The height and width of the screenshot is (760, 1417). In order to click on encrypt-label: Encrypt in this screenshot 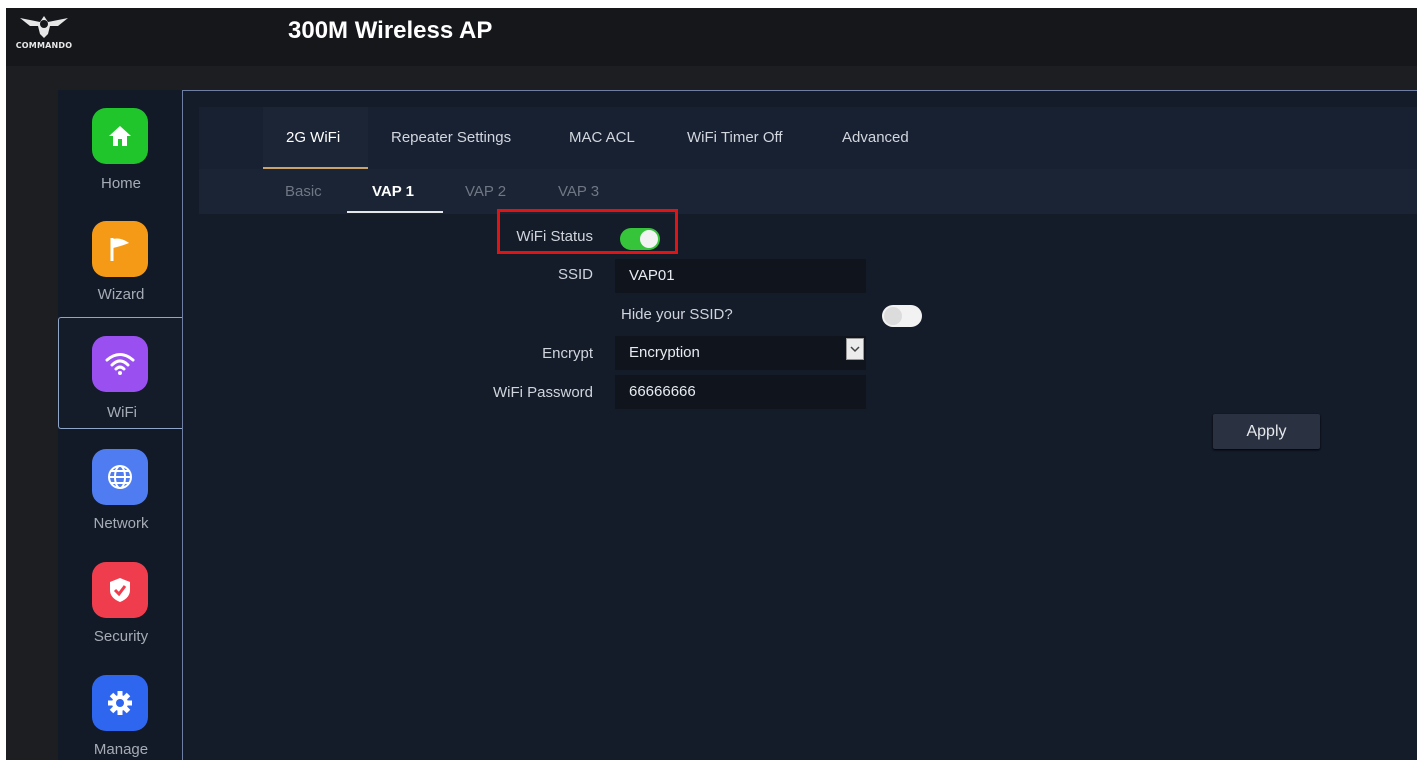, I will do `click(567, 353)`.